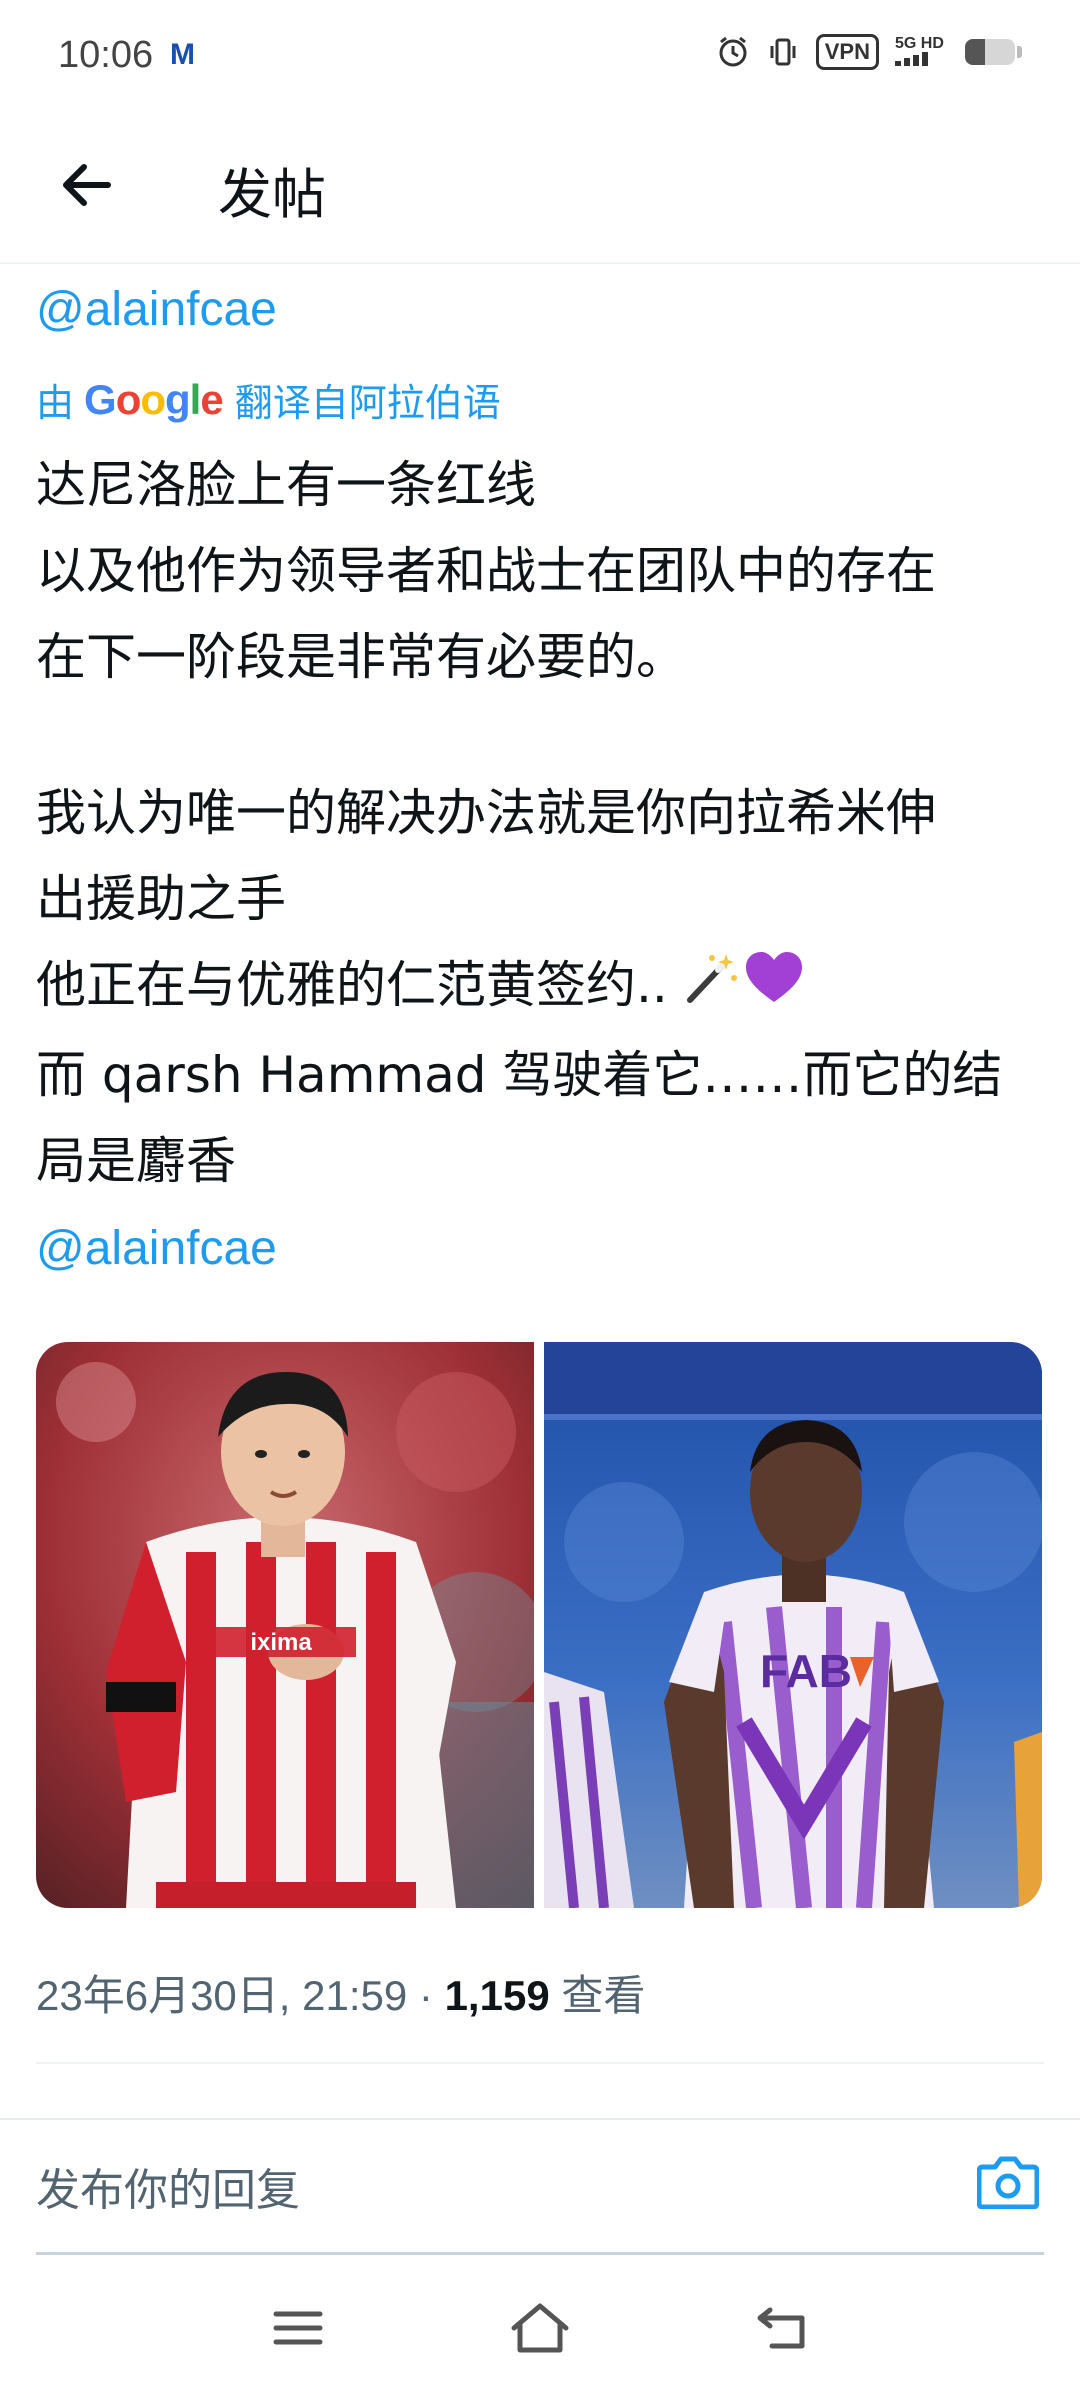  I want to click on network-indicator: 5G HD, so click(922, 52).